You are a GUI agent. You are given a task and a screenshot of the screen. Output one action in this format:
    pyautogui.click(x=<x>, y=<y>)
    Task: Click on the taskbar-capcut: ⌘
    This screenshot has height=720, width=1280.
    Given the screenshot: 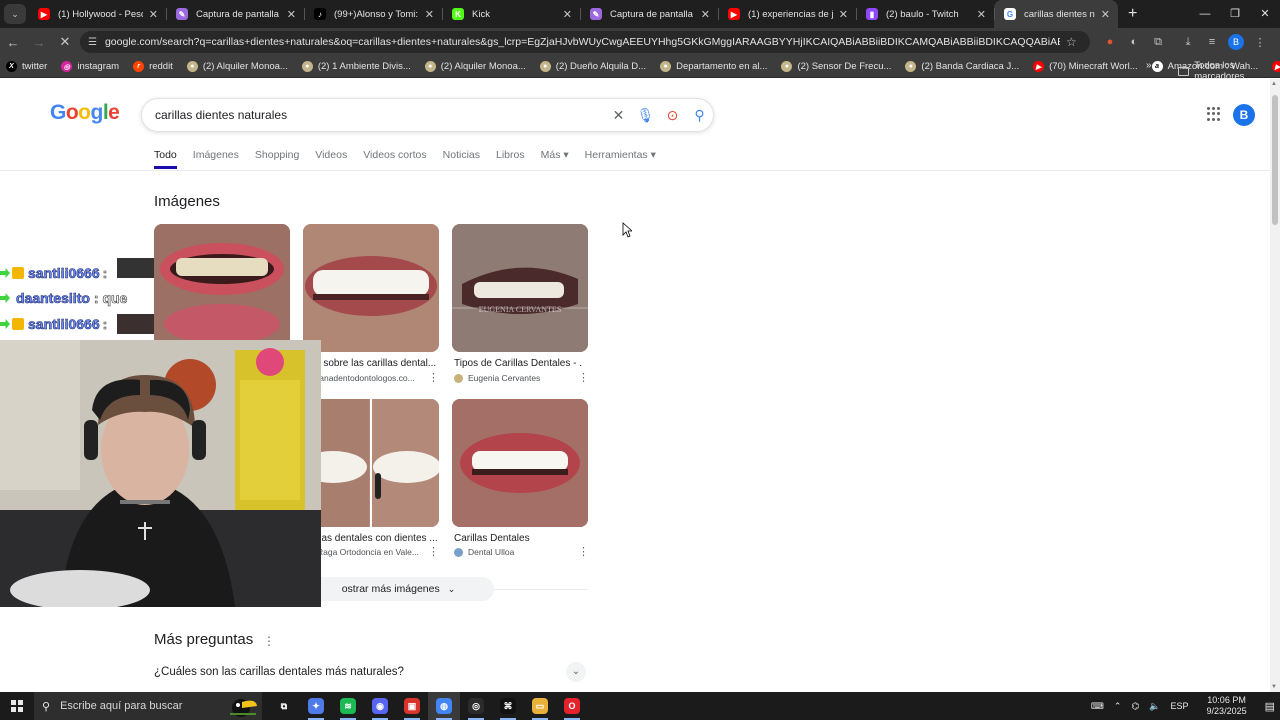 What is the action you would take?
    pyautogui.click(x=508, y=706)
    